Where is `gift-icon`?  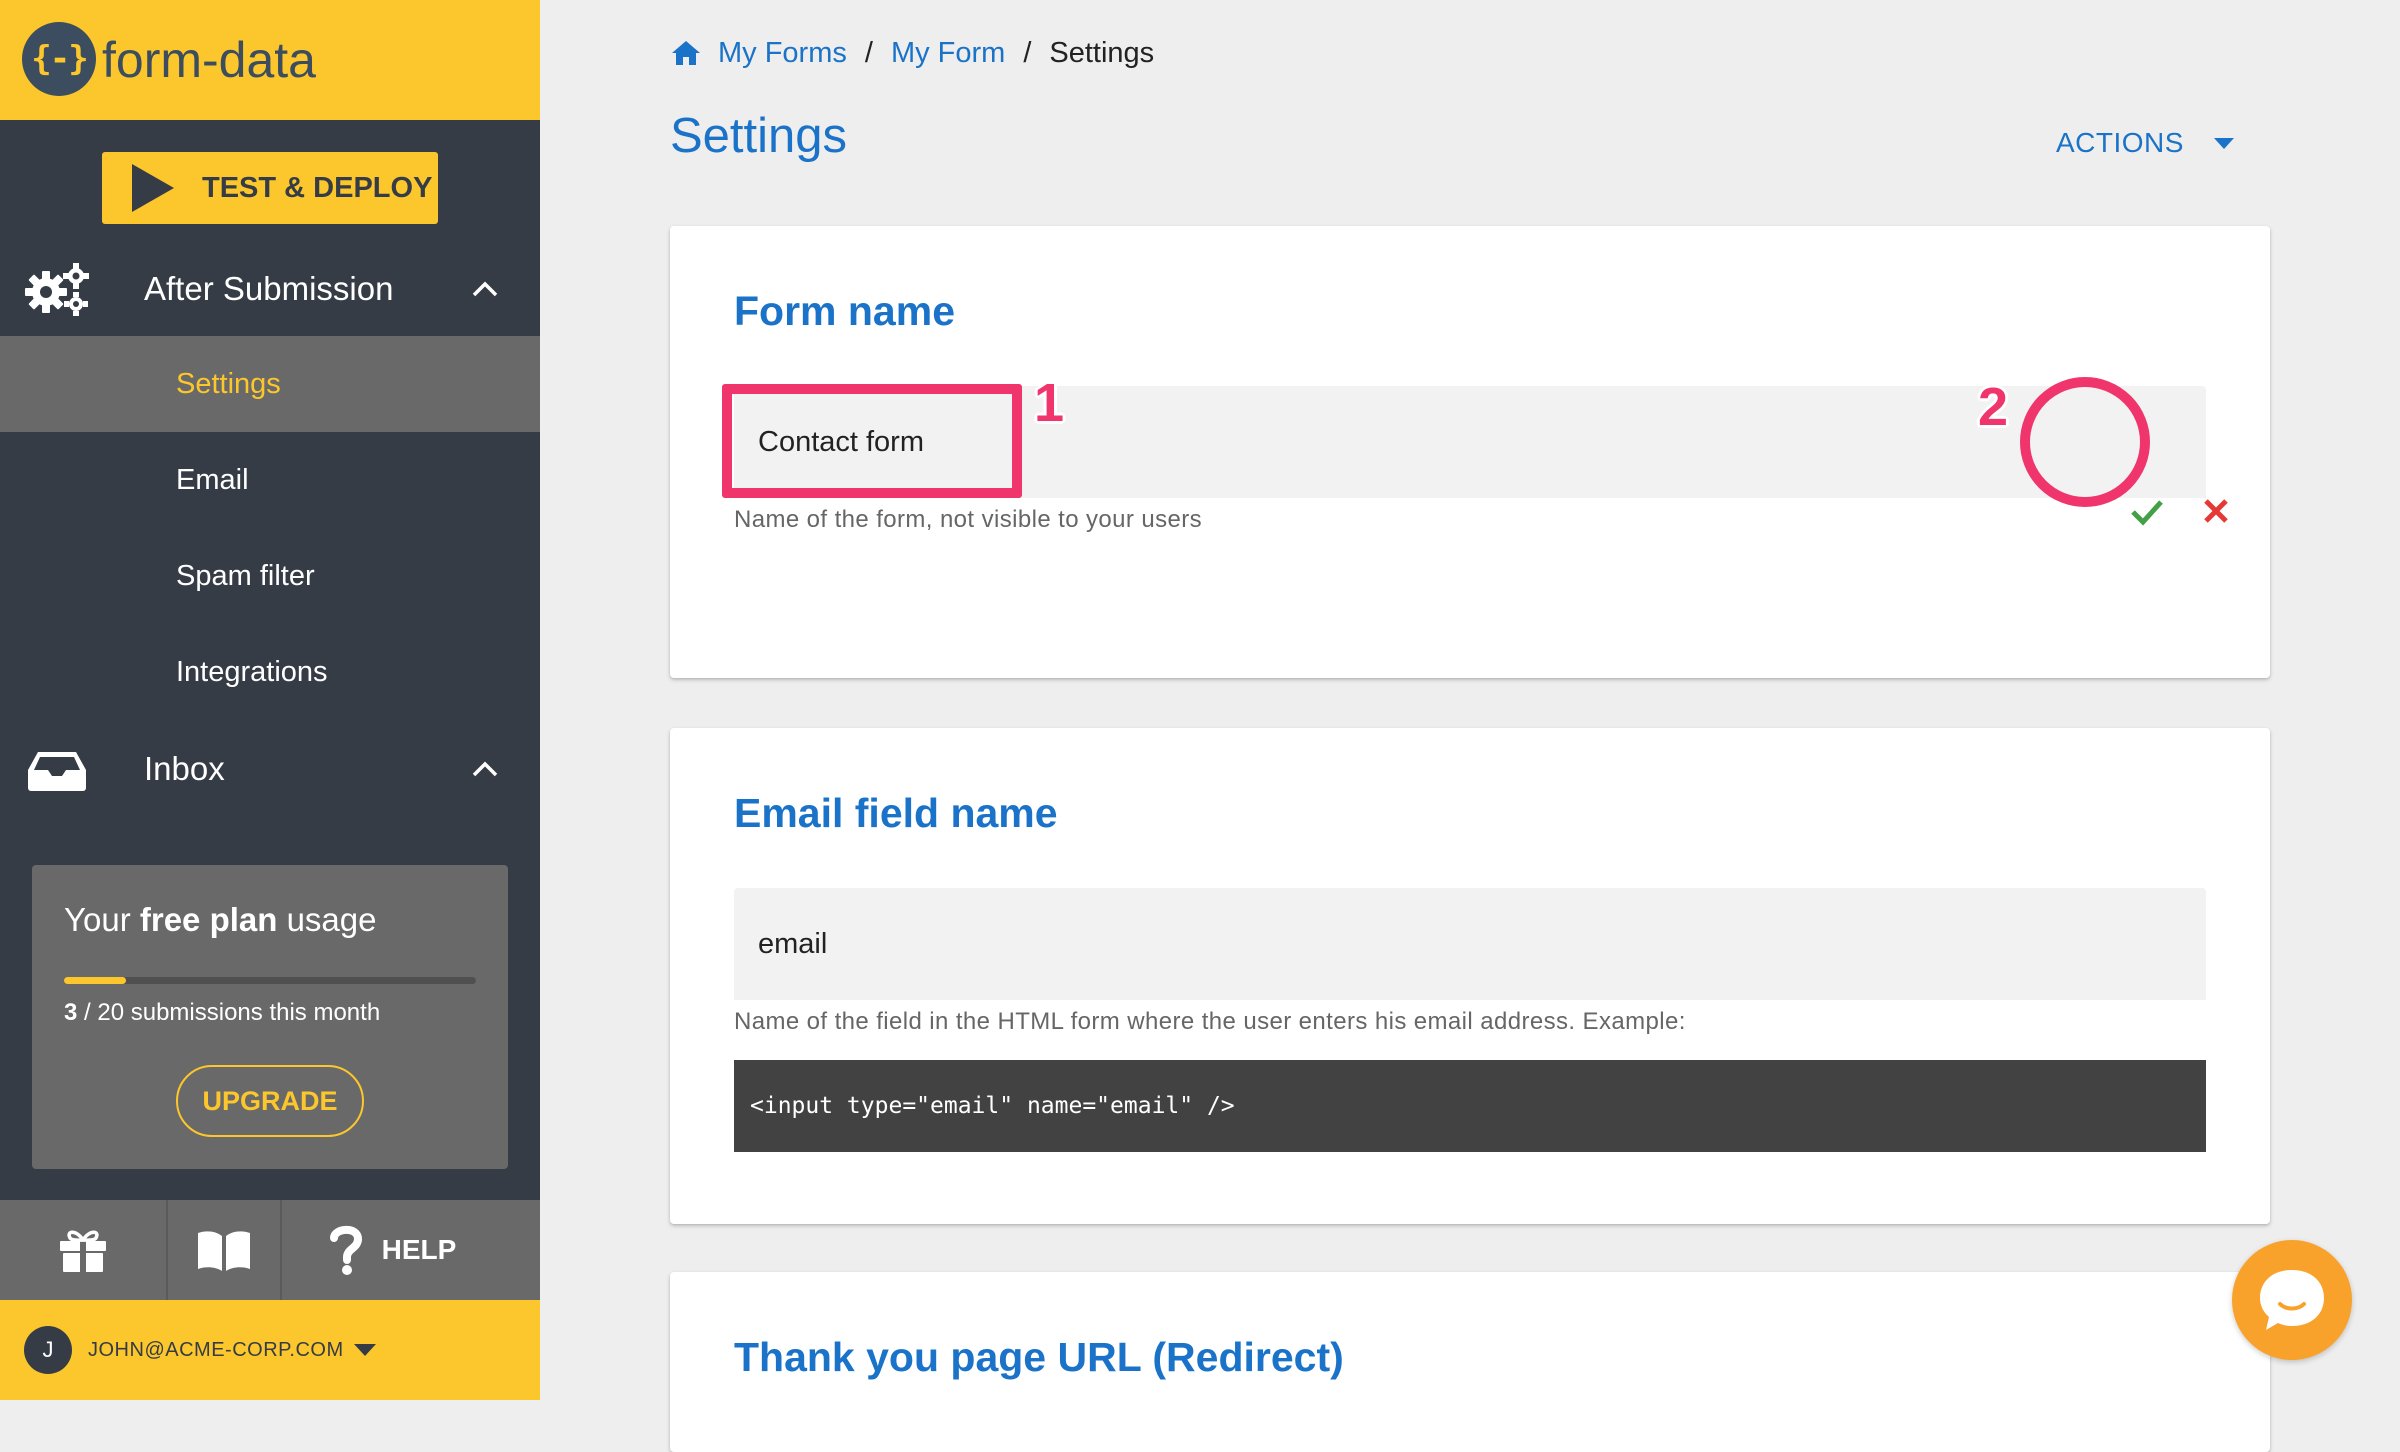 gift-icon is located at coordinates (83, 1251).